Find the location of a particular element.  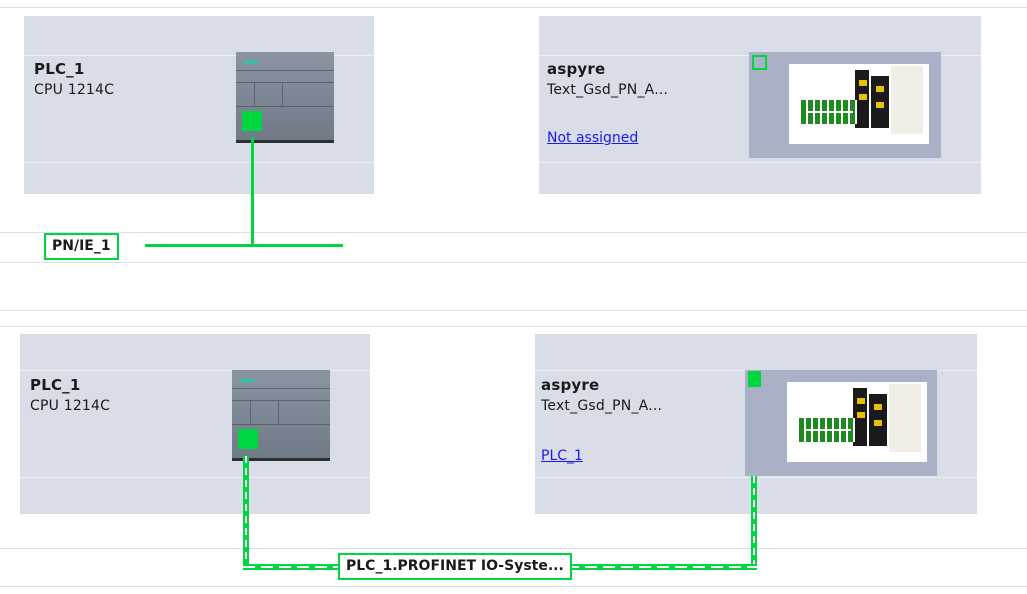

io-device-box: aspyre Text_Gsd_PN_A... Not assigned is located at coordinates (760, 105).